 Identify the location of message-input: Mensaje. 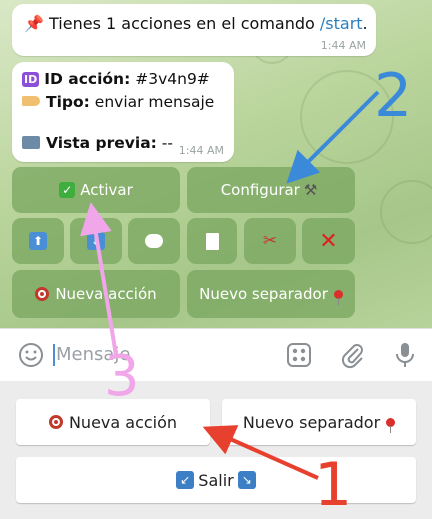
(93, 354).